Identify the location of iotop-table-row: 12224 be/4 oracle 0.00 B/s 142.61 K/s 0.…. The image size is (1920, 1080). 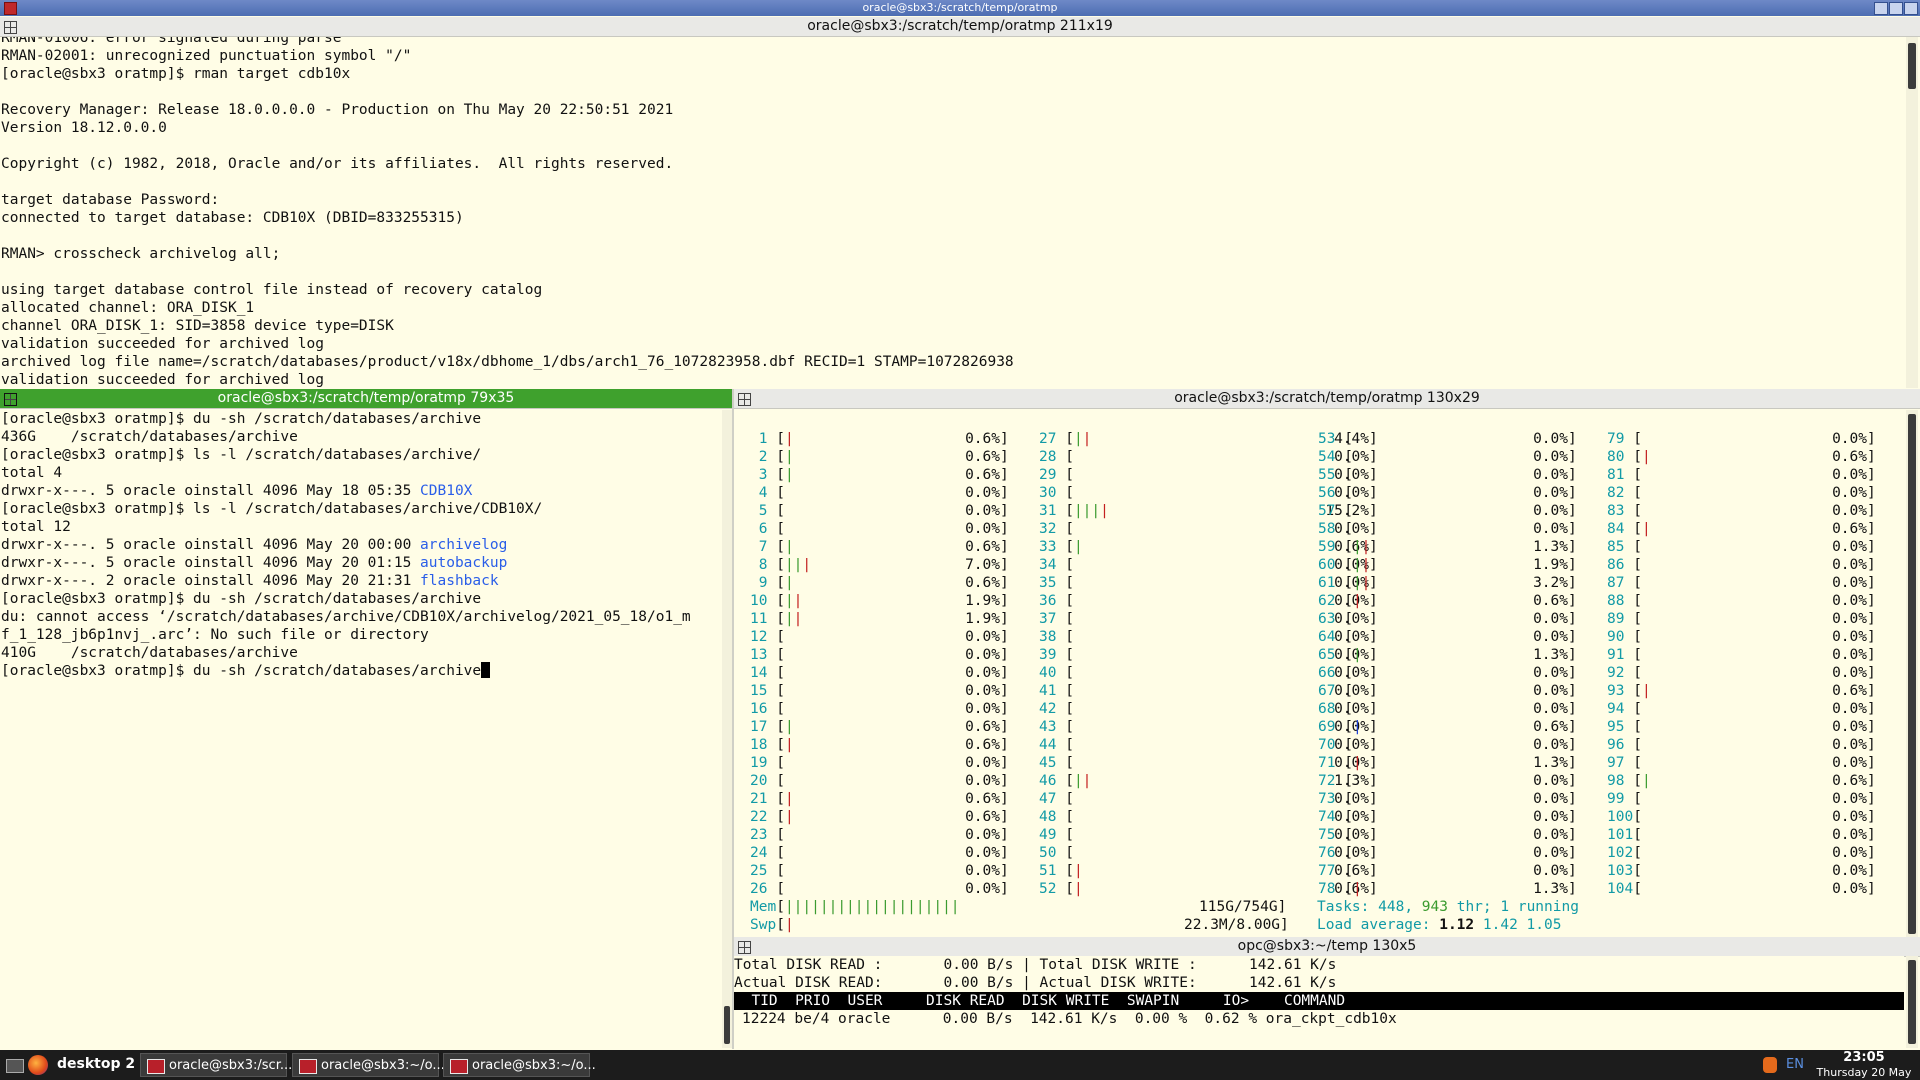
(1069, 1019).